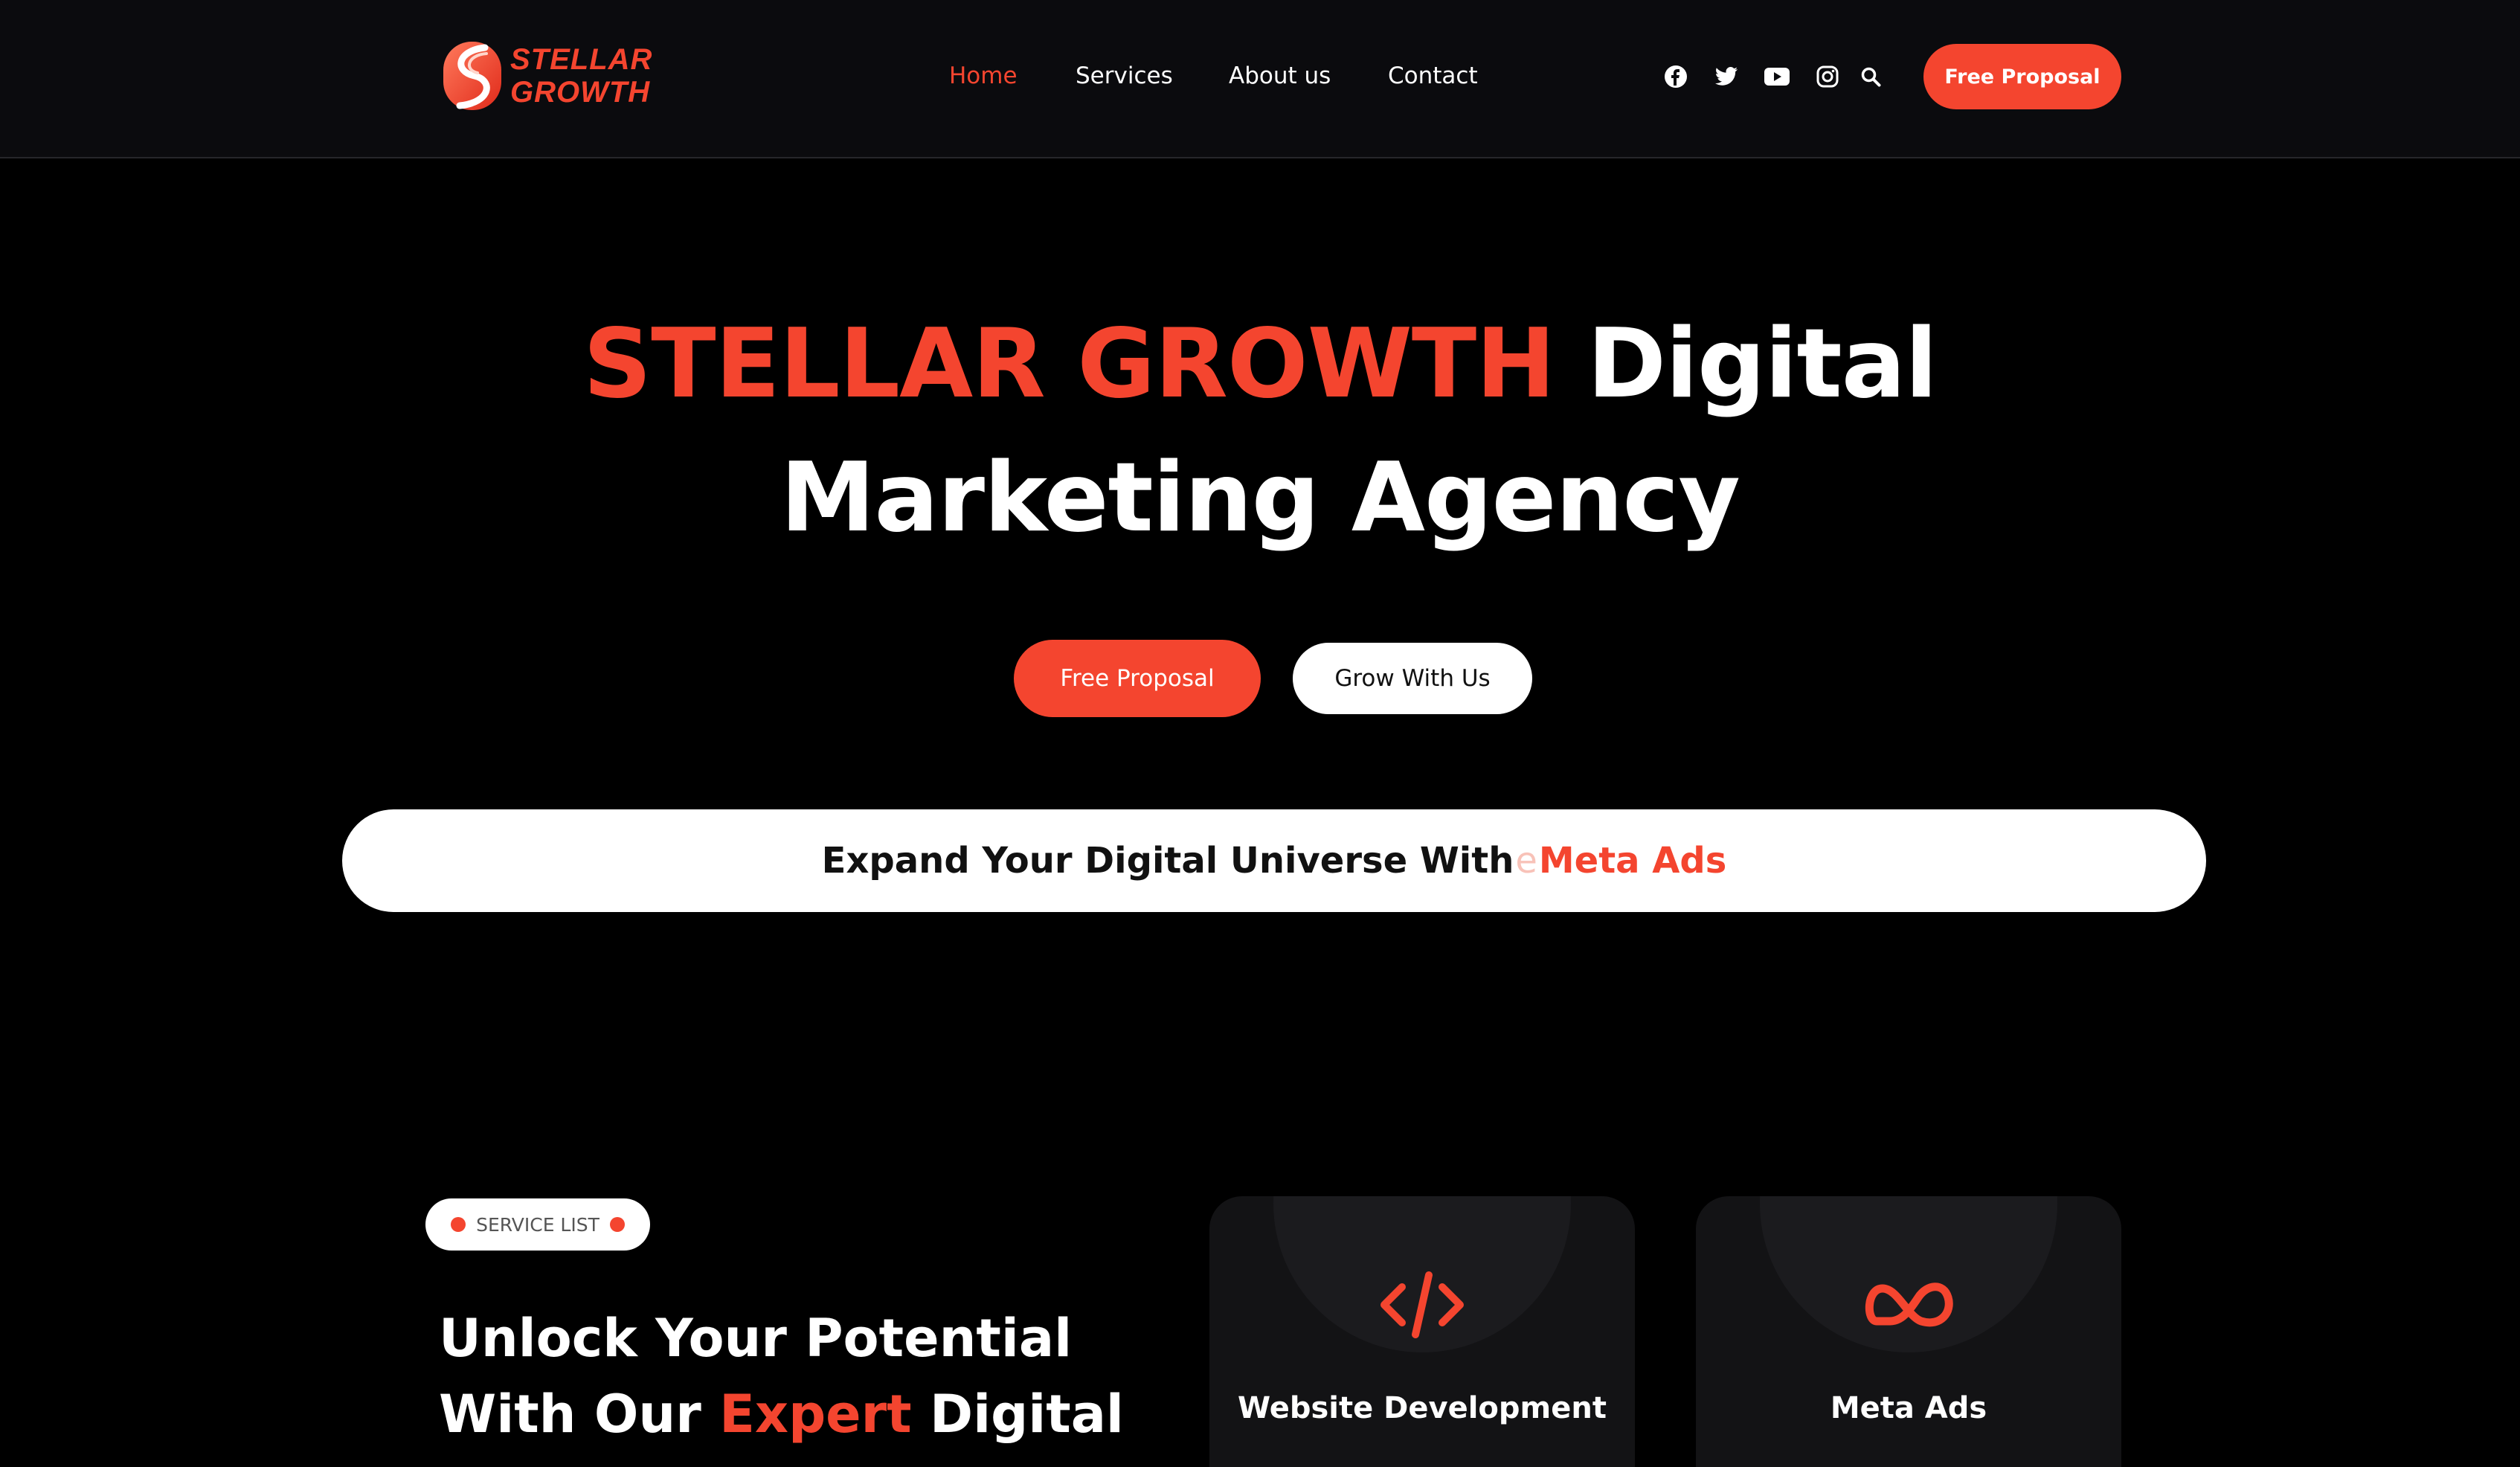  I want to click on search-icon, so click(1871, 77).